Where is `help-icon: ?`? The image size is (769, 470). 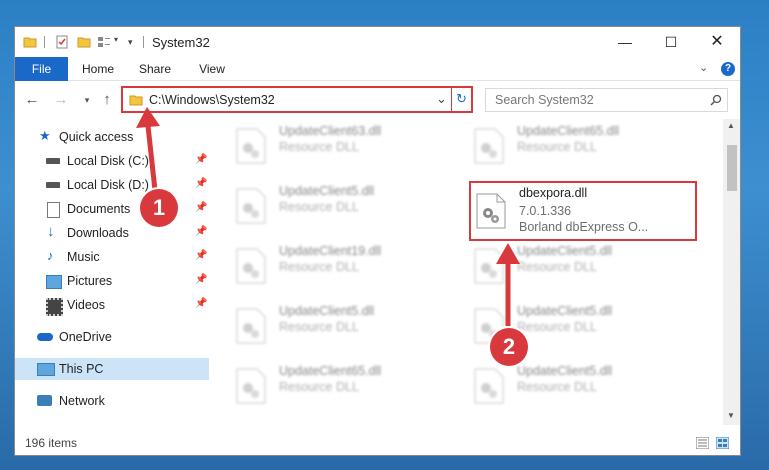
help-icon: ? is located at coordinates (728, 69).